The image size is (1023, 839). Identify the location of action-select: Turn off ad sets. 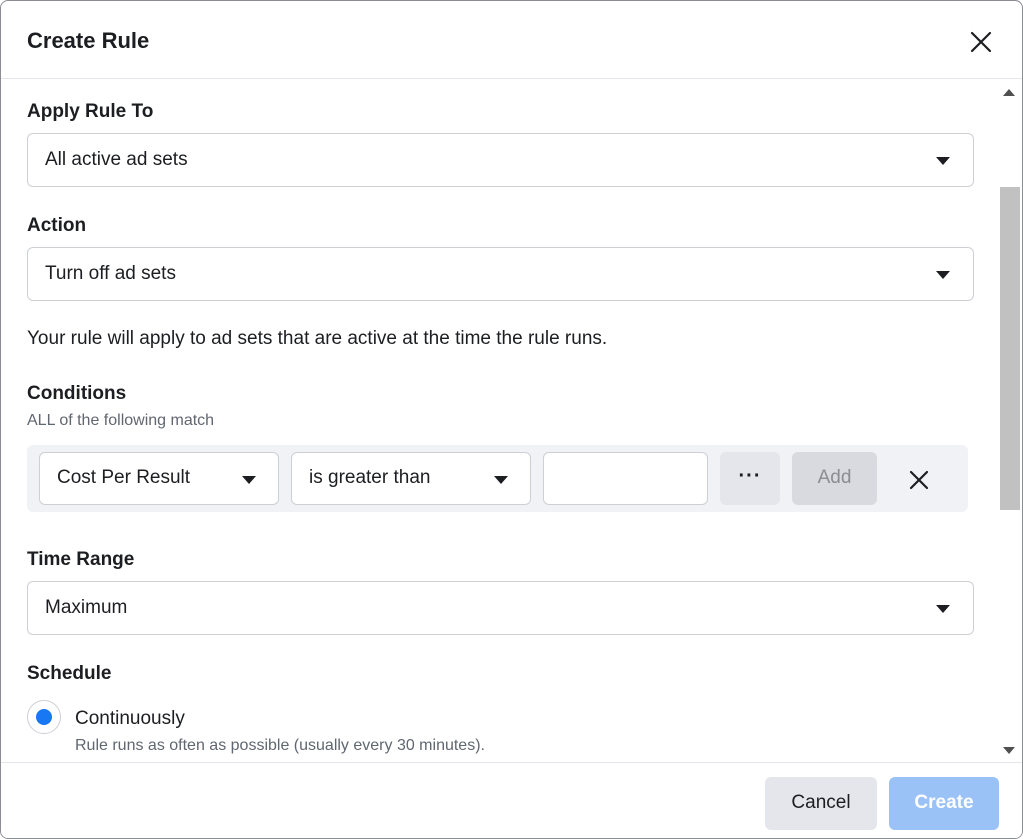
(500, 274).